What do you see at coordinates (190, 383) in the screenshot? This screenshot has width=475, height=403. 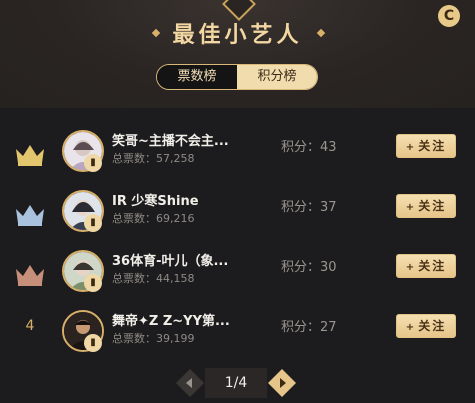 I see `prev-page-icon` at bounding box center [190, 383].